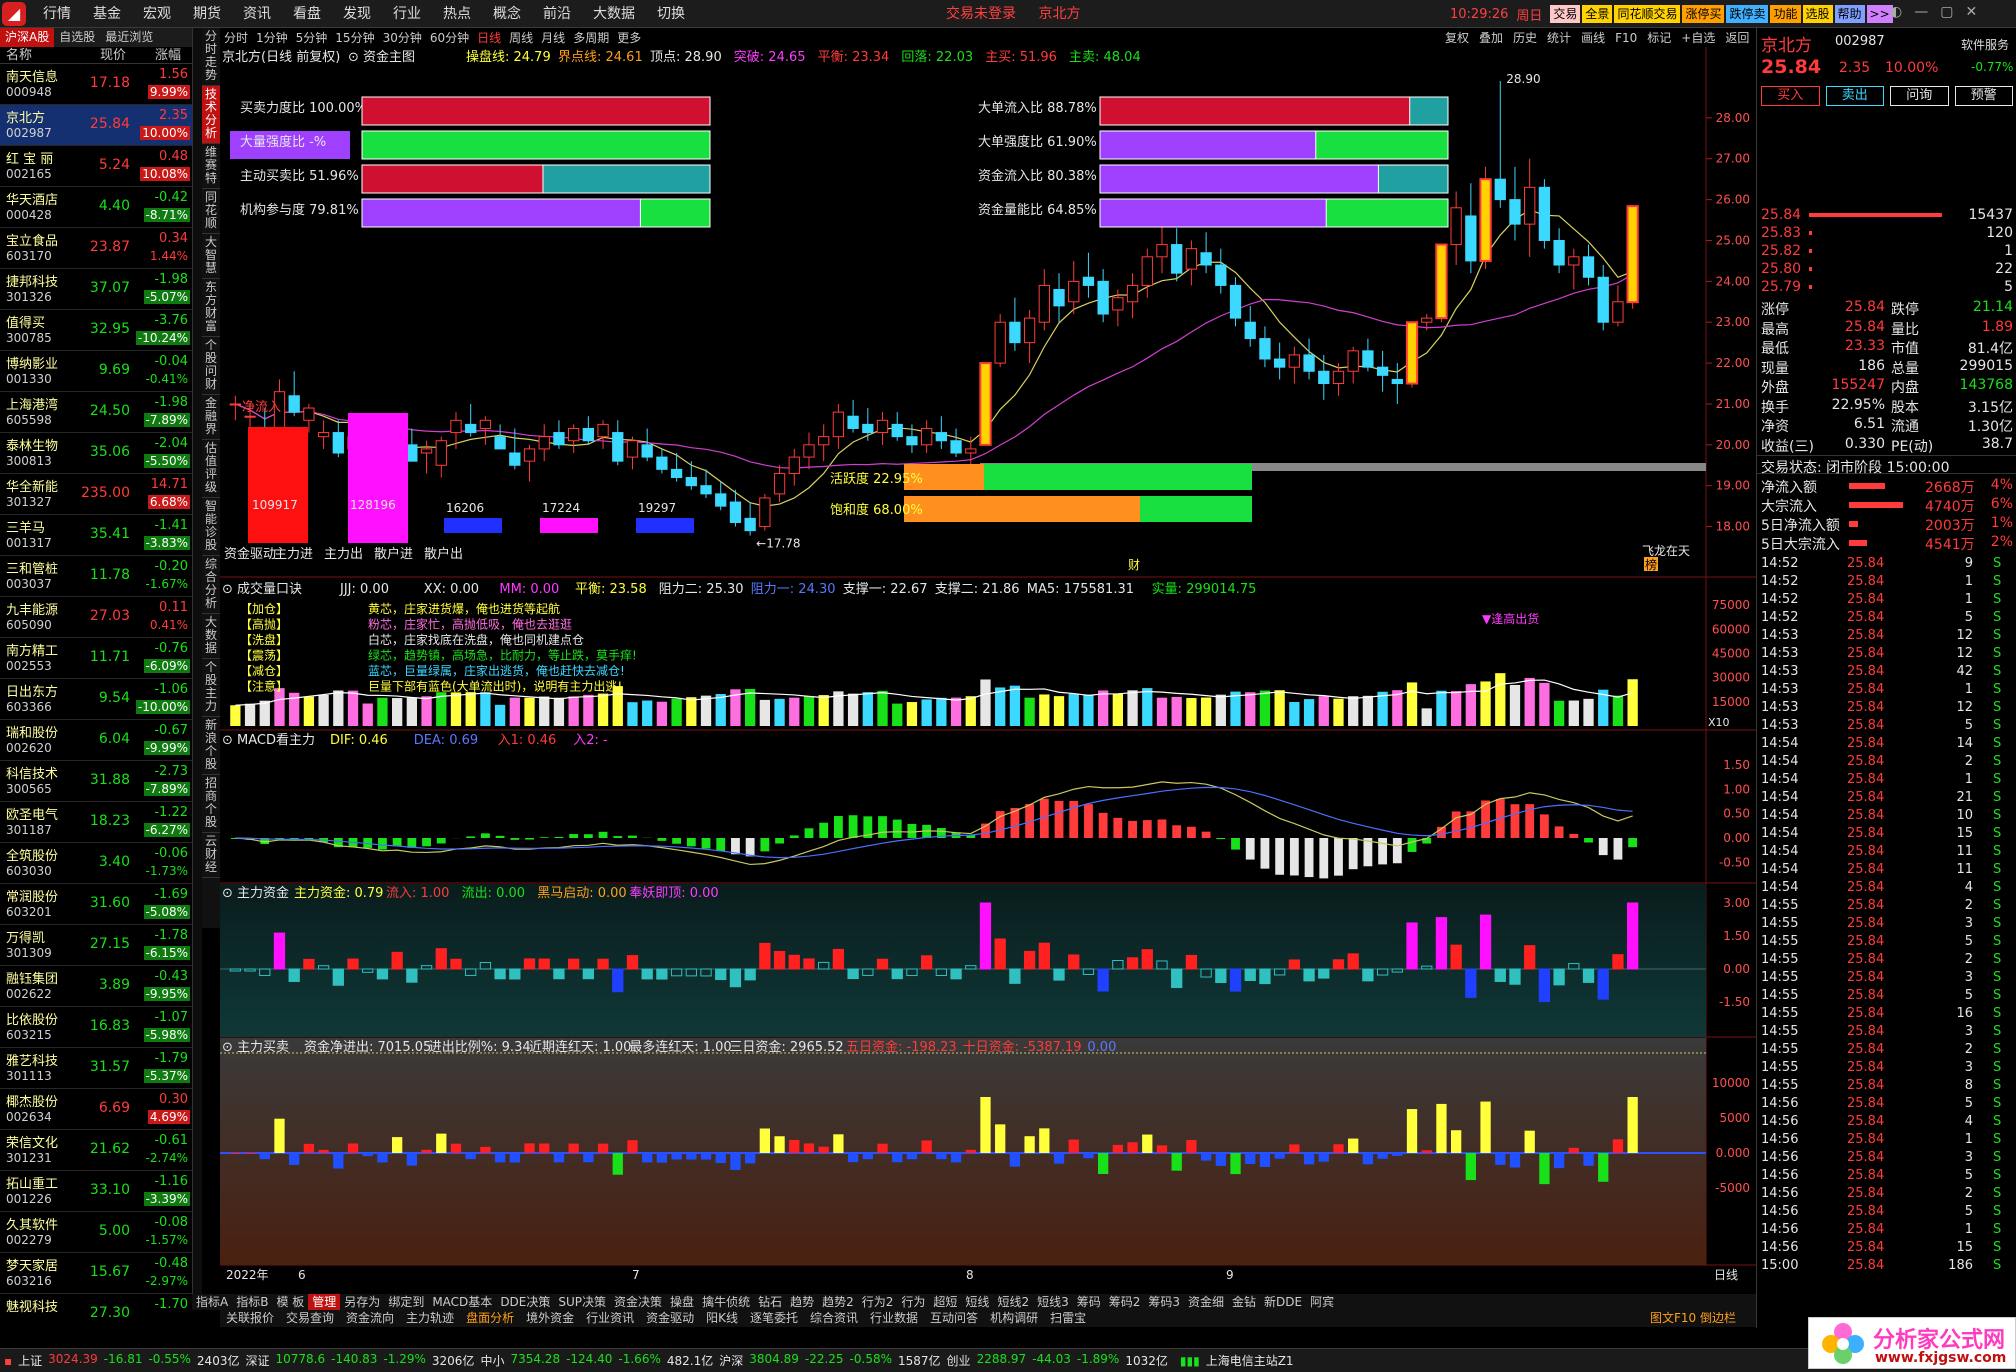  Describe the element at coordinates (1125, 1302) in the screenshot. I see `indicator-tab: 筹码2` at that location.